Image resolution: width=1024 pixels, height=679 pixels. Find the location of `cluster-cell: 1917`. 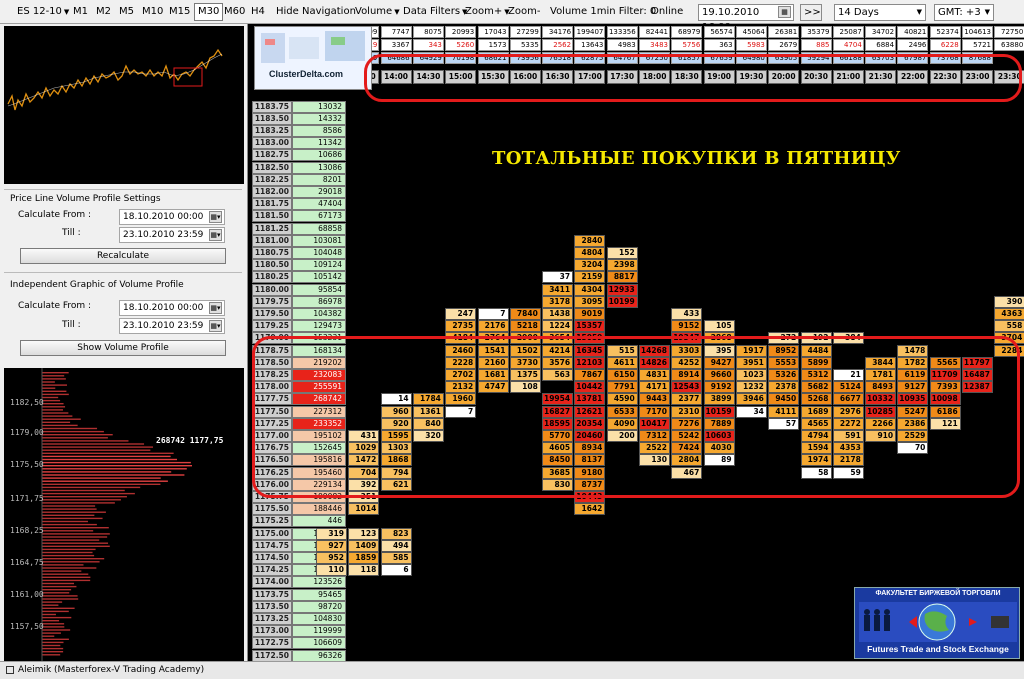

cluster-cell: 1917 is located at coordinates (751, 351).